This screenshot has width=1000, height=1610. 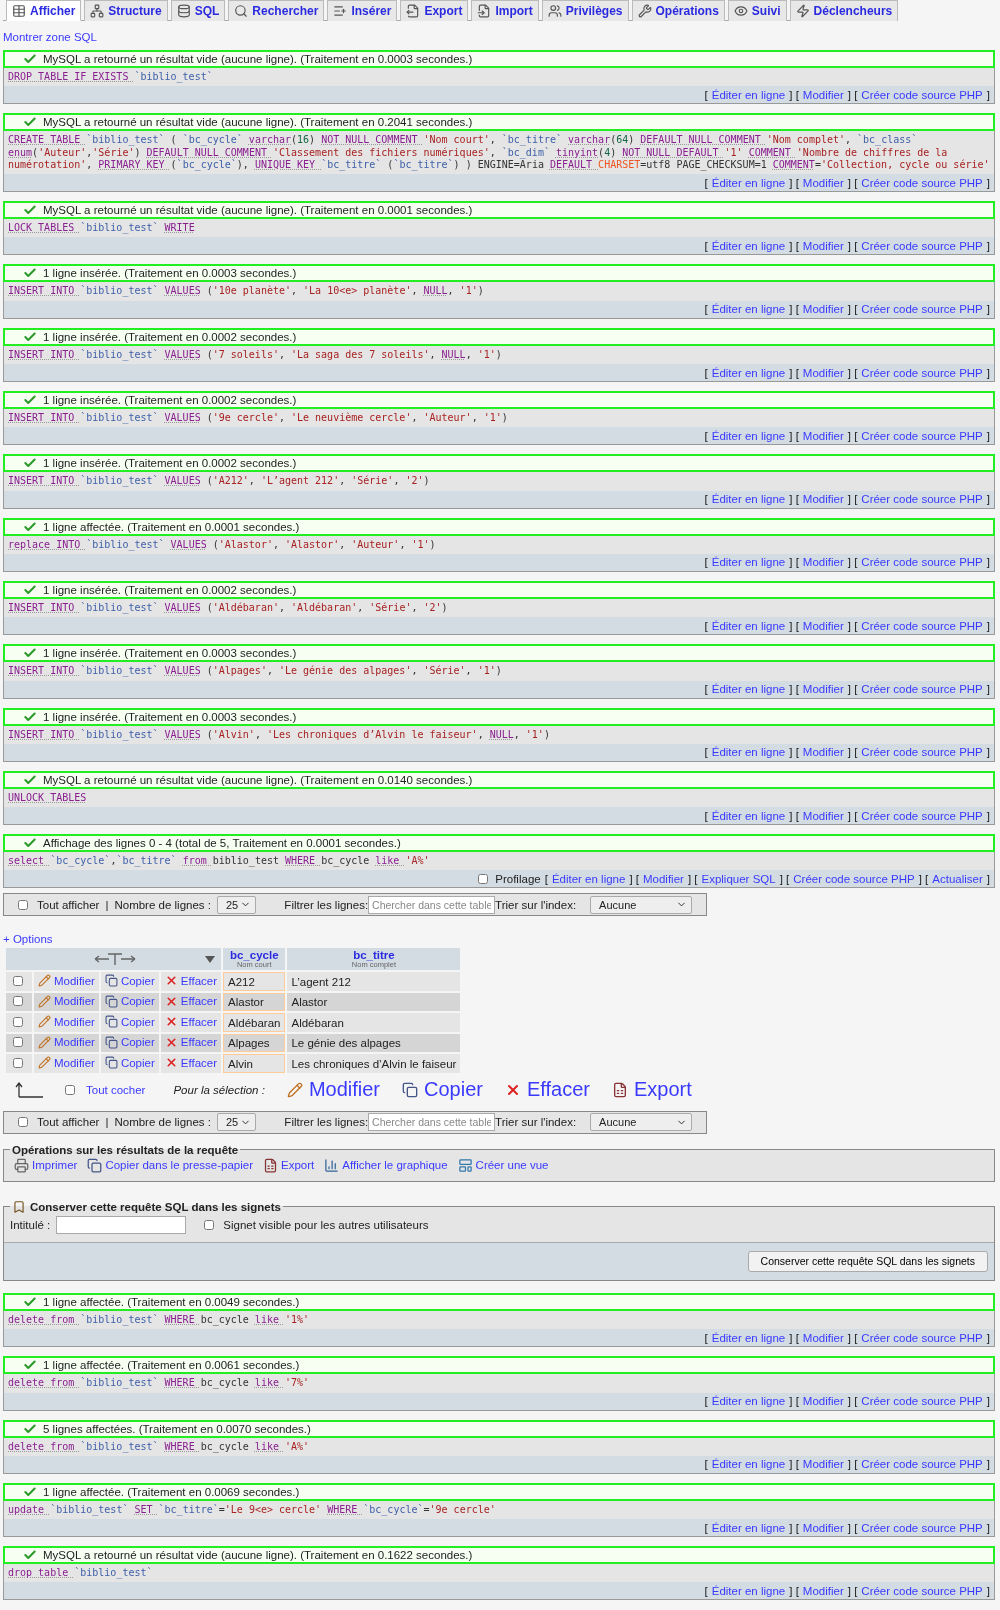 What do you see at coordinates (170, 1165) in the screenshot?
I see `operation-link: Copier dans le presse-papier` at bounding box center [170, 1165].